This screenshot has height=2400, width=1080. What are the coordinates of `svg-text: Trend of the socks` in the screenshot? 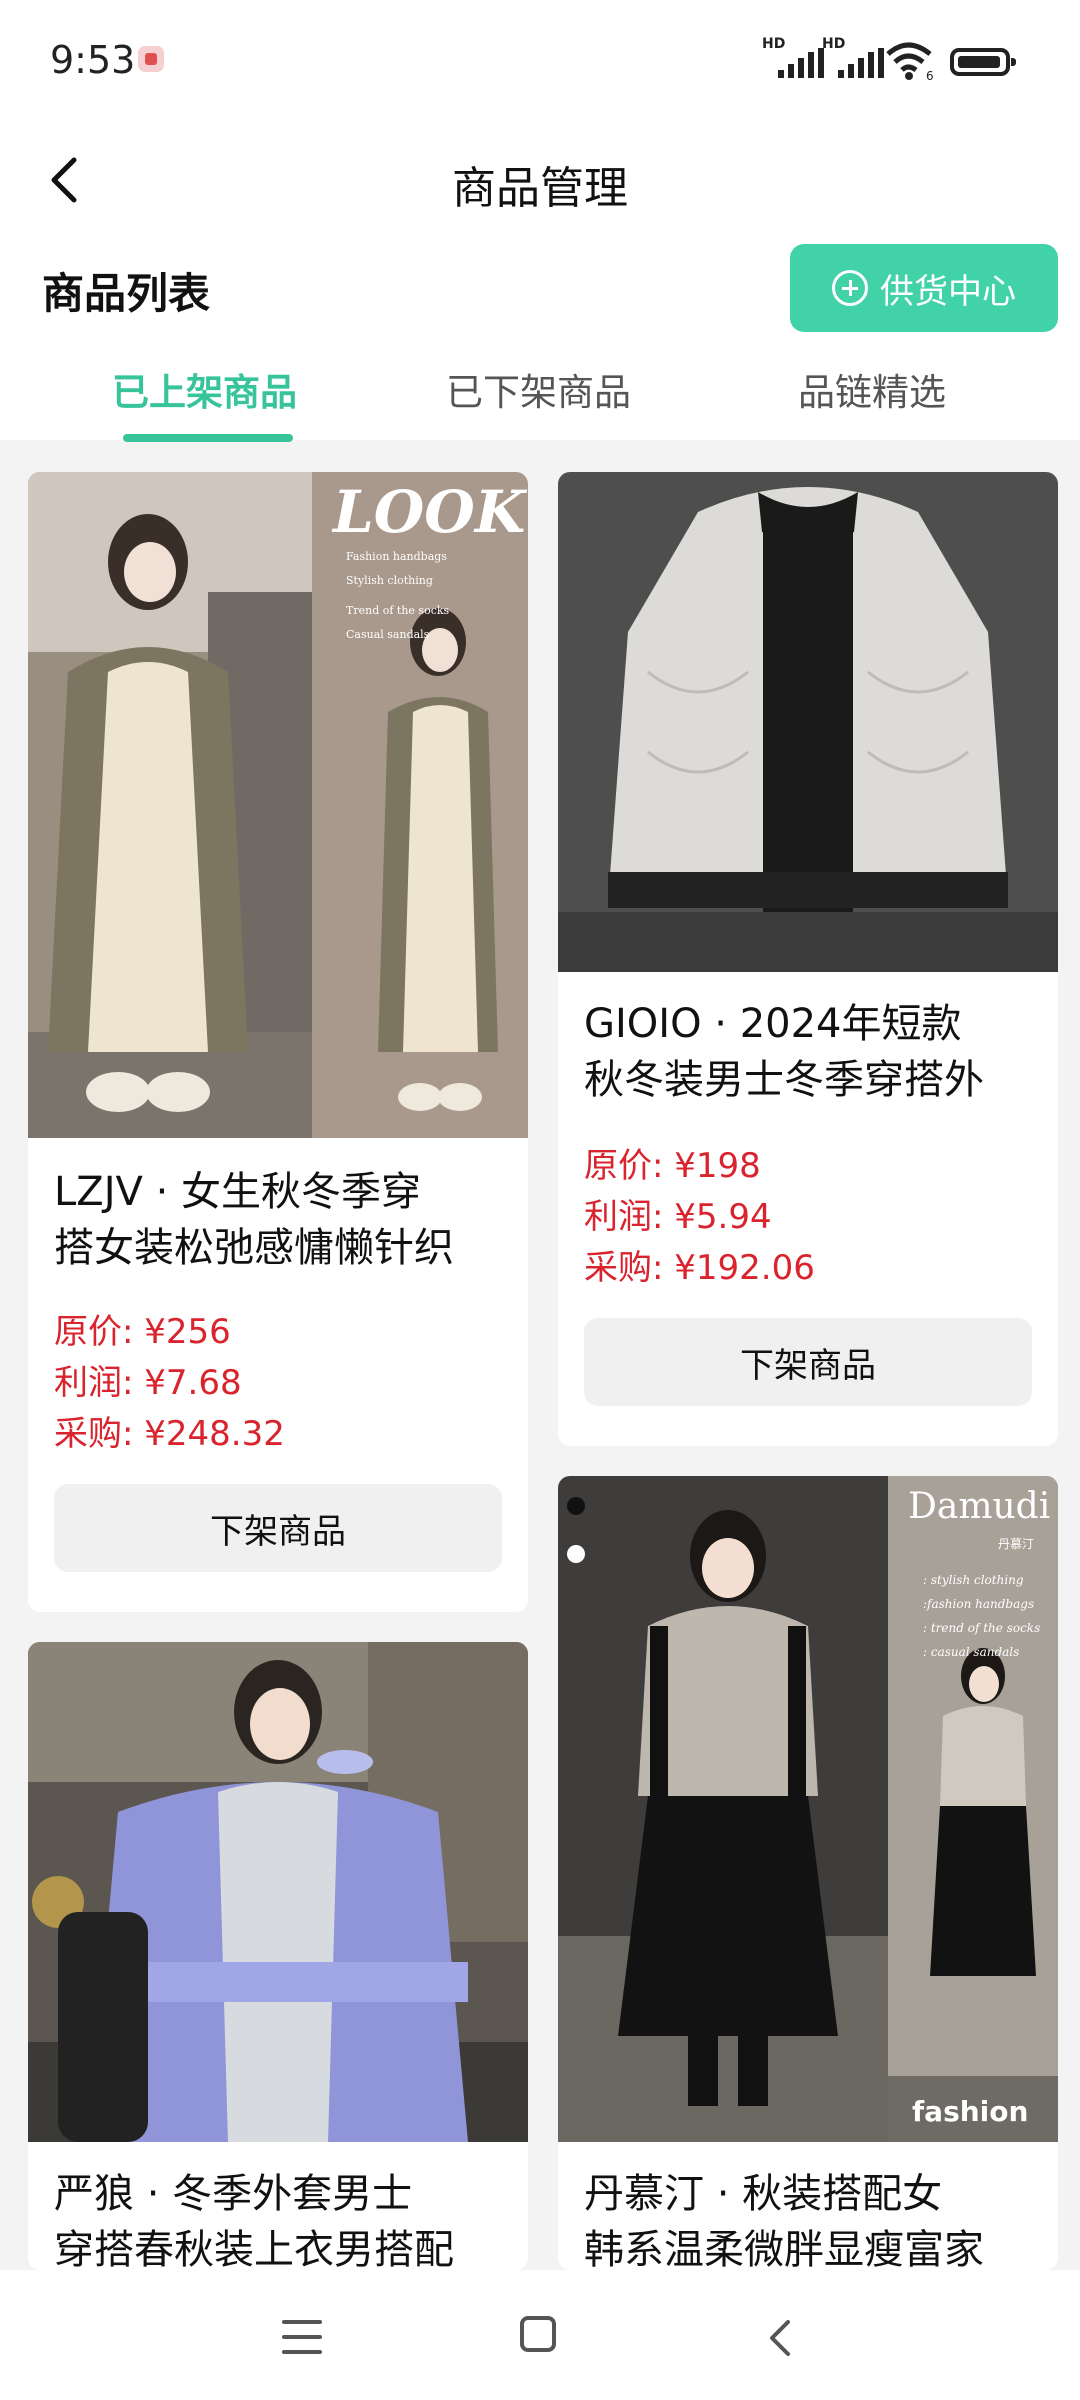 It's located at (398, 610).